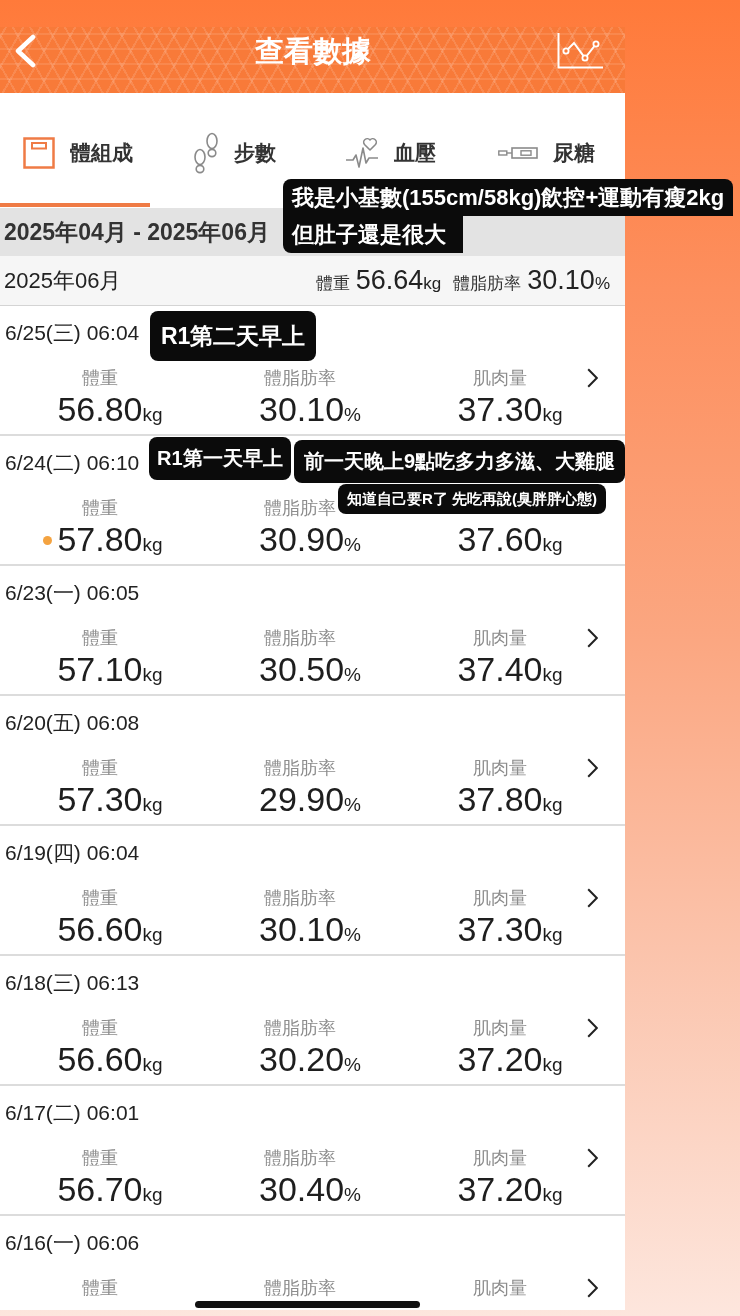 The image size is (740, 1316). I want to click on page-title: 查看數據, so click(312, 51).